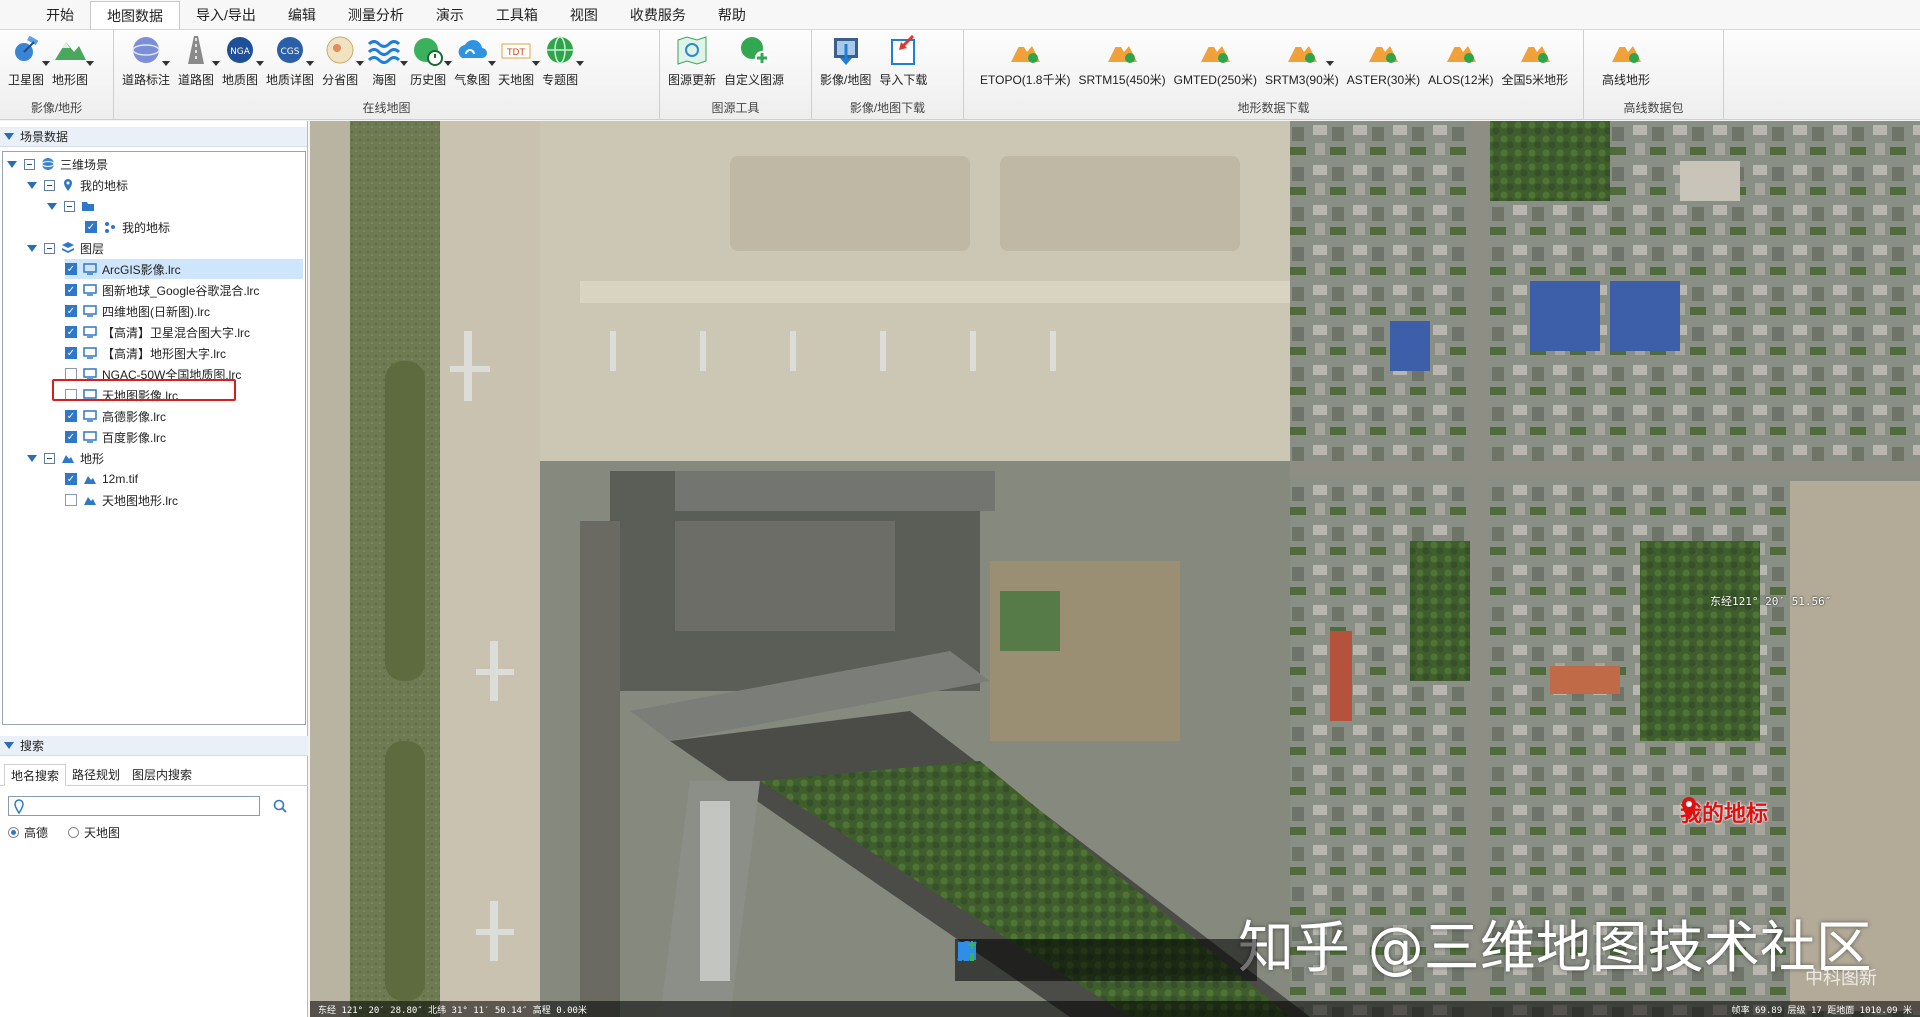  I want to click on scene-panel-header: 场景数据, so click(153, 137).